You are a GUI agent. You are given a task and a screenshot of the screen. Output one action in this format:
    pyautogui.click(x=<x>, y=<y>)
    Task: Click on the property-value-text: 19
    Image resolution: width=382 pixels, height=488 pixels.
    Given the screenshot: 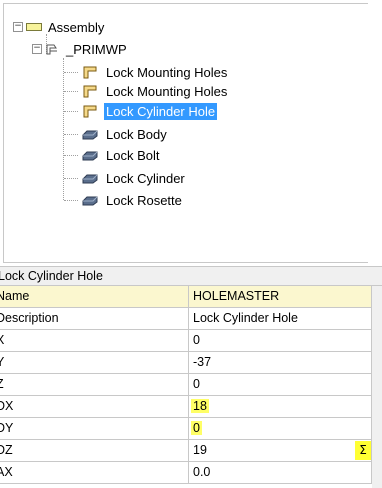 What is the action you would take?
    pyautogui.click(x=200, y=450)
    